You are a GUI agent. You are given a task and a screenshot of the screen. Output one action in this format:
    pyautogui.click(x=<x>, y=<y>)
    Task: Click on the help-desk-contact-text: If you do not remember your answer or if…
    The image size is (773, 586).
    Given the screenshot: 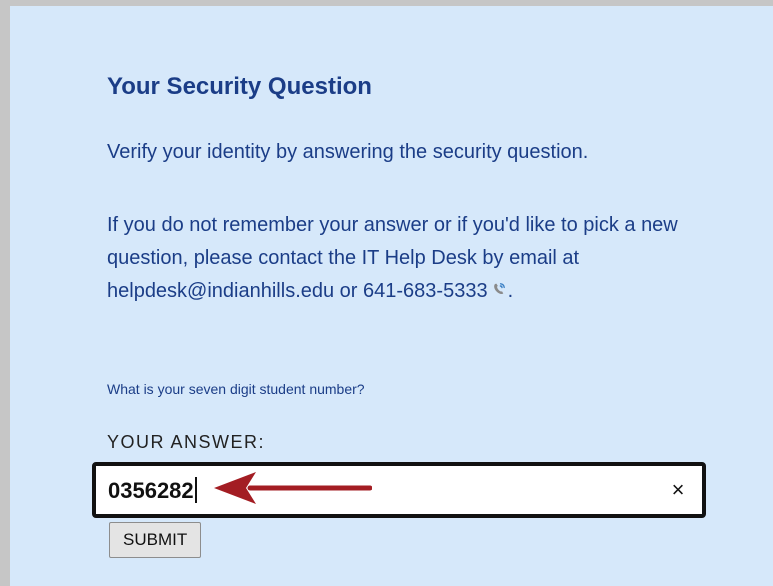 What is the action you would take?
    pyautogui.click(x=392, y=258)
    